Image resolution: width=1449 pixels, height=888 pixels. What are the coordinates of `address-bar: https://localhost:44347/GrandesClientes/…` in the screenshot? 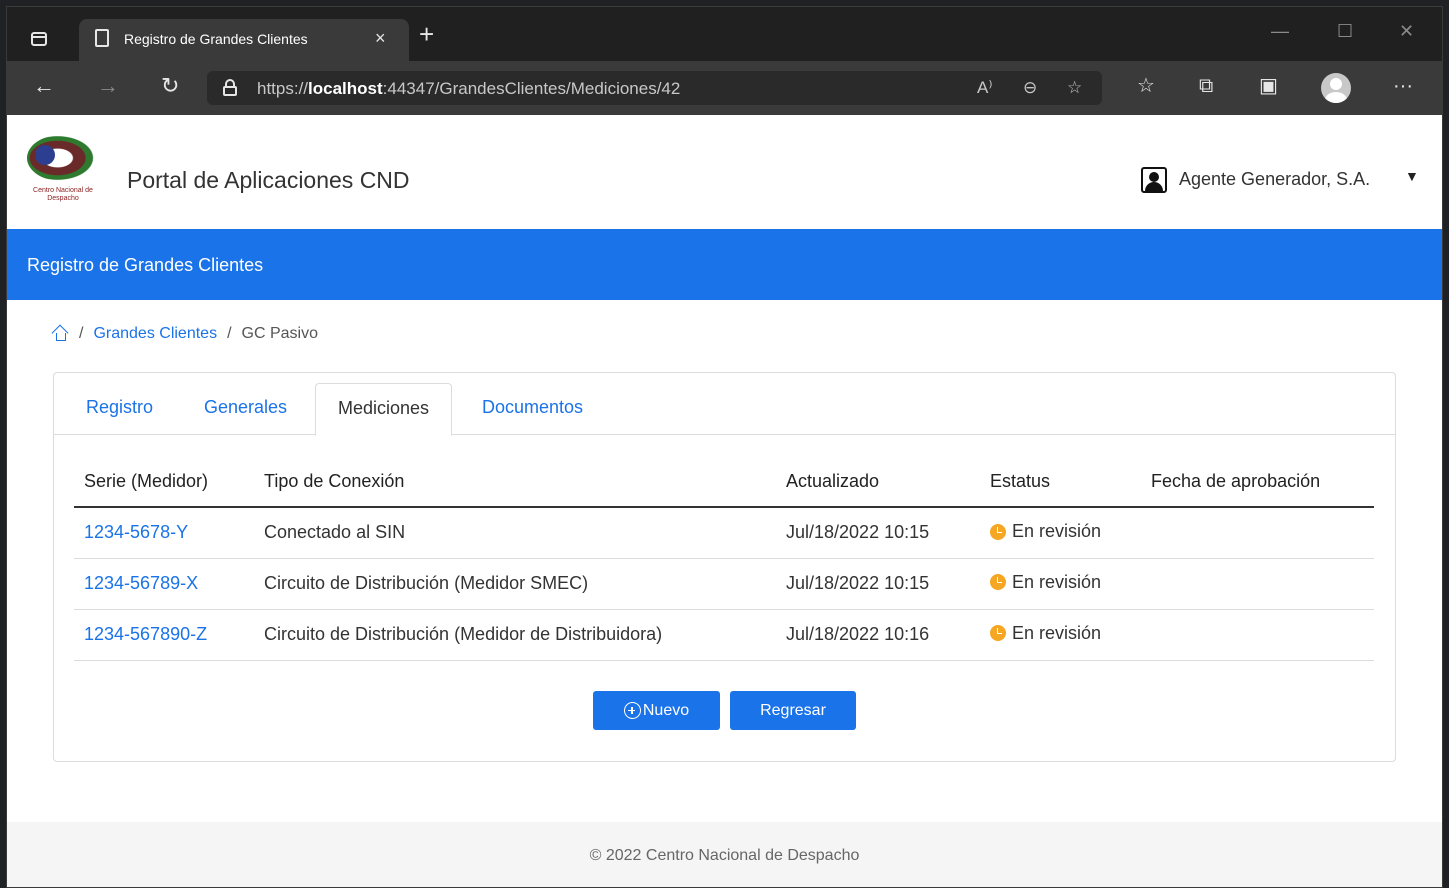 It's located at (654, 88).